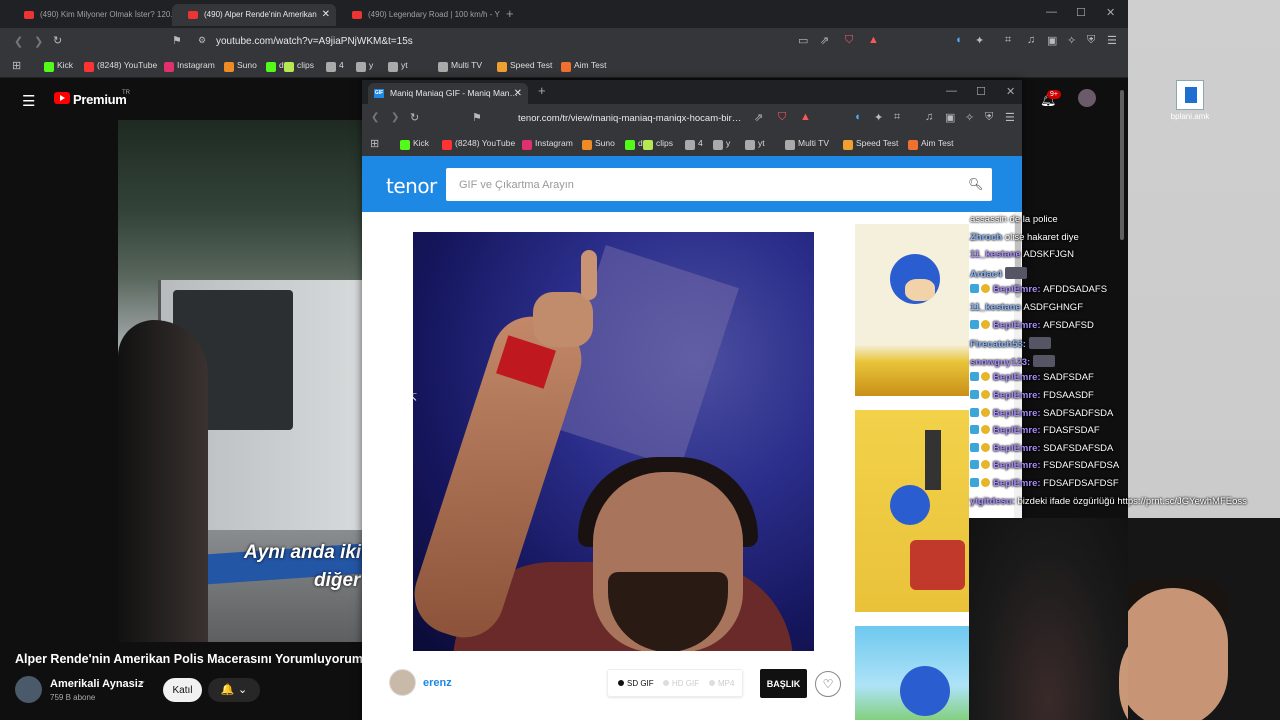  What do you see at coordinates (100, 99) in the screenshot?
I see `youtube-premium-label: Premium` at bounding box center [100, 99].